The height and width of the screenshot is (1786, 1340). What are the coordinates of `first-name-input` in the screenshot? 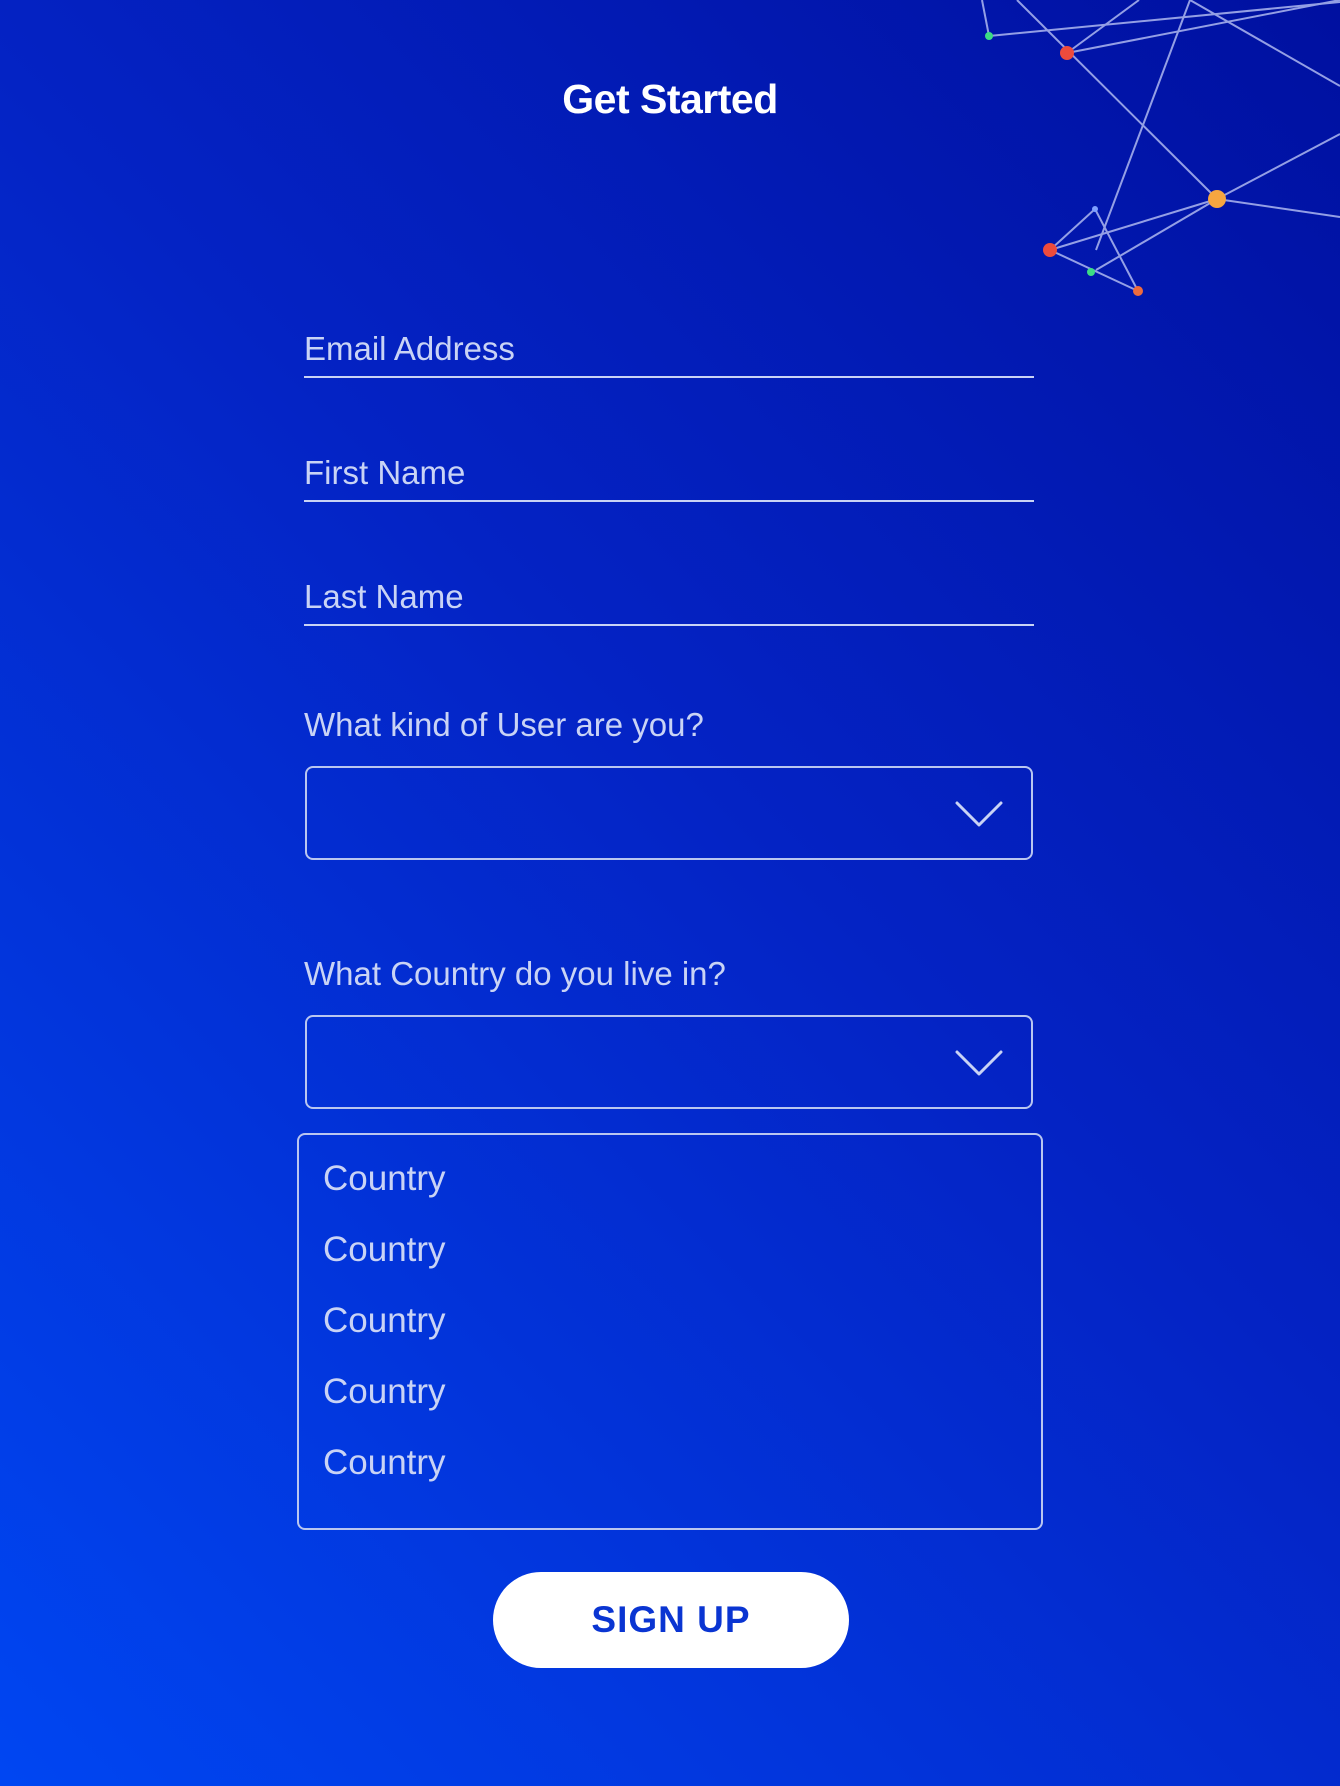 It's located at (669, 473).